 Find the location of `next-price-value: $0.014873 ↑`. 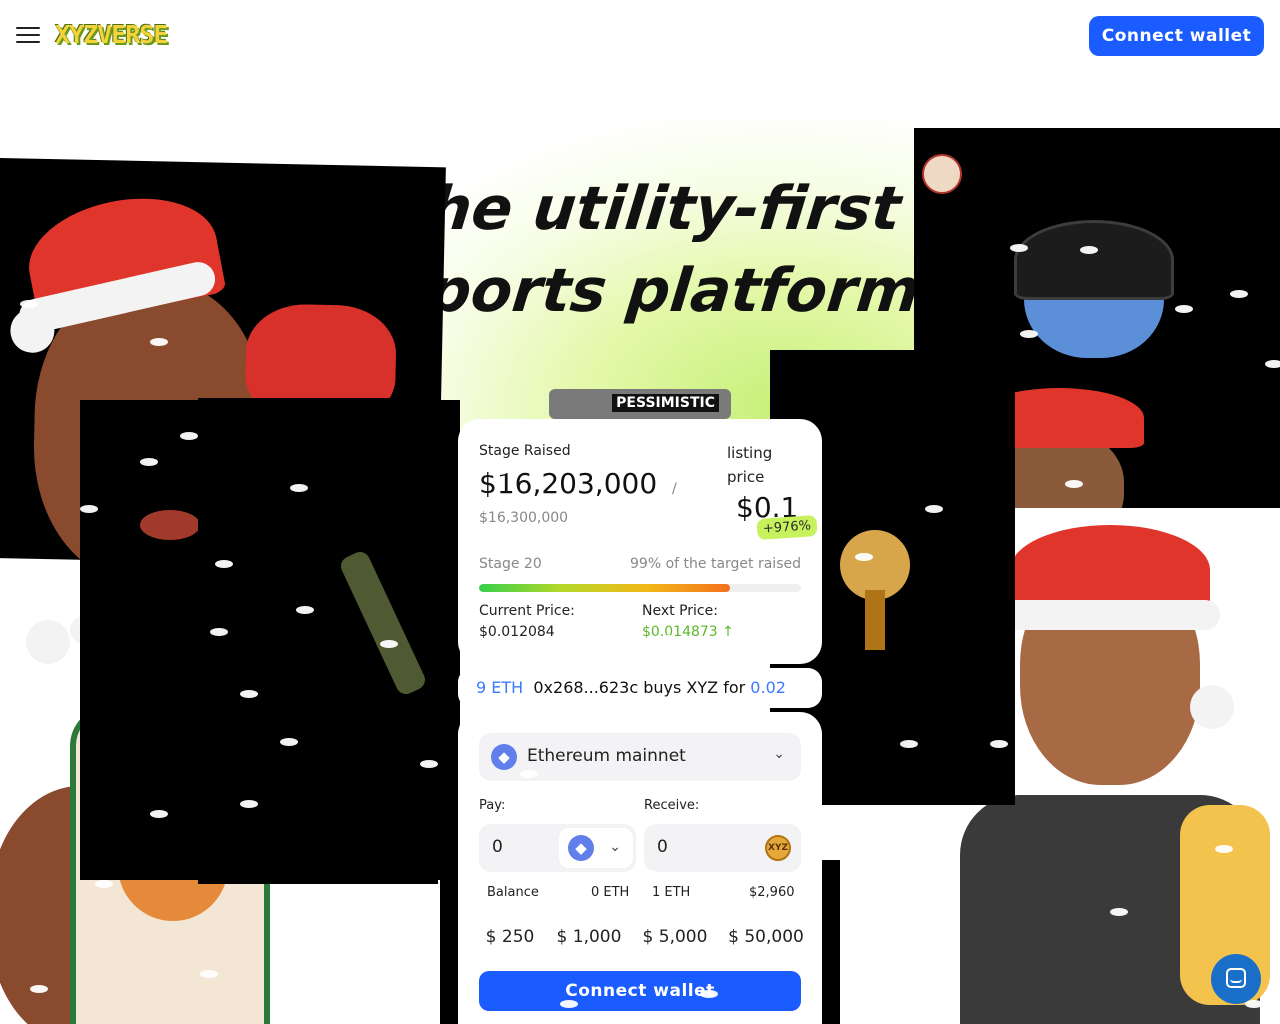

next-price-value: $0.014873 ↑ is located at coordinates (688, 632).